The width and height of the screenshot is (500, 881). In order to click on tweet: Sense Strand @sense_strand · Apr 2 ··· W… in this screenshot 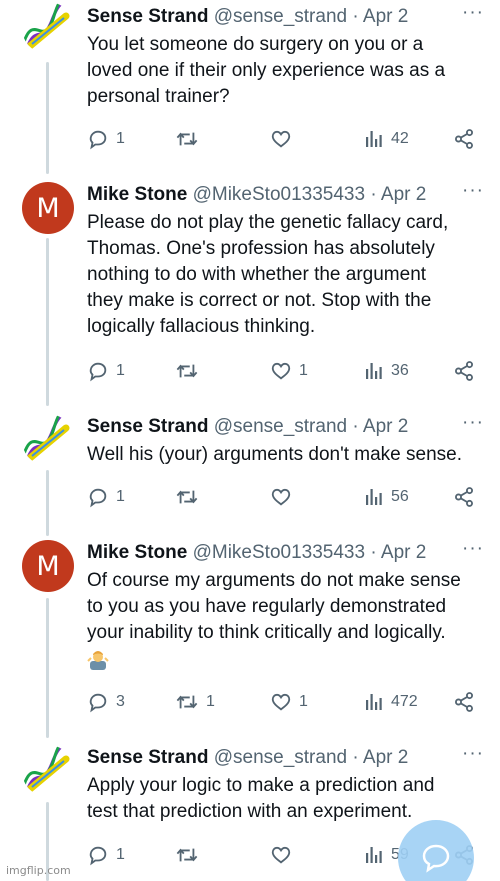, I will do `click(250, 467)`.